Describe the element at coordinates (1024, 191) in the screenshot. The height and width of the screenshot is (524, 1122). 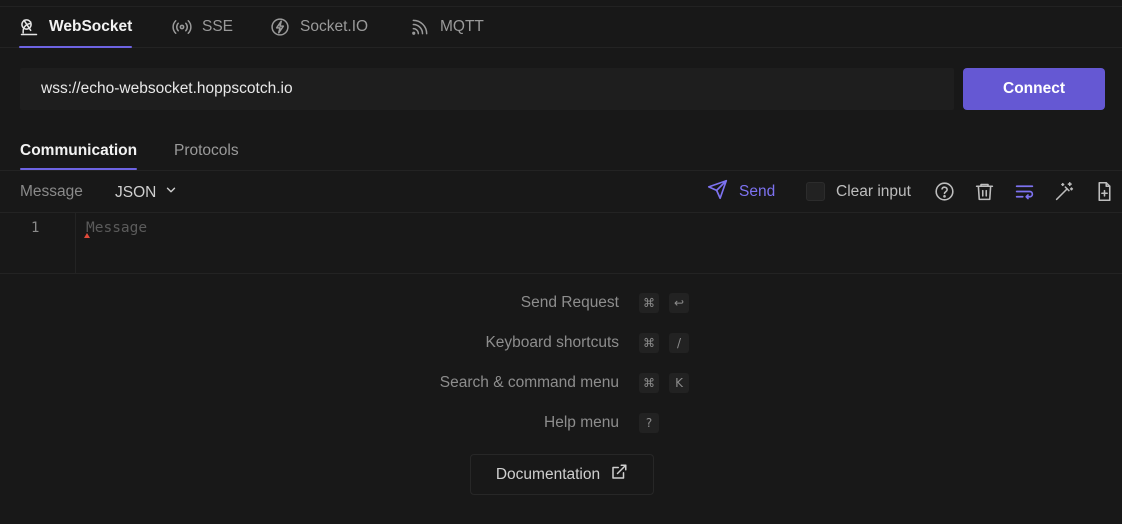
I see `wrap-lines-icon` at that location.